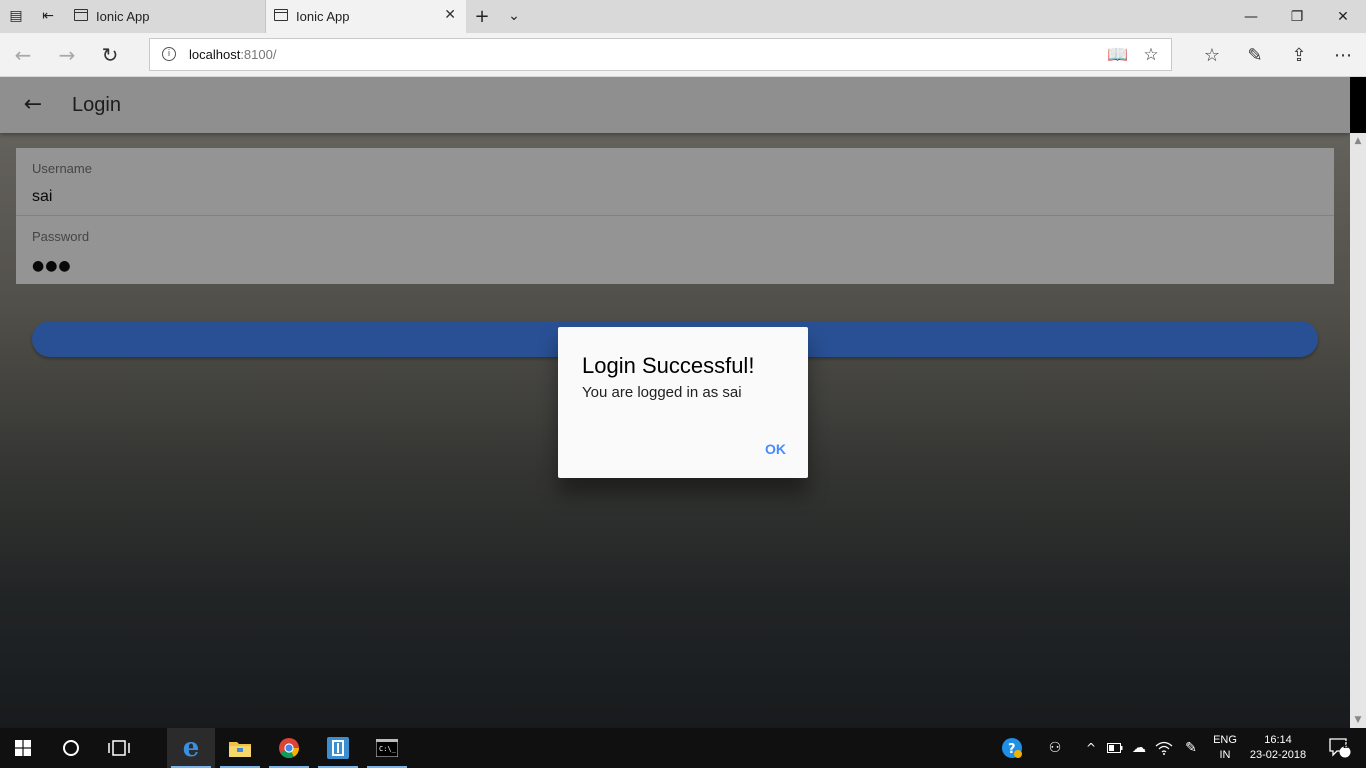 Image resolution: width=1366 pixels, height=768 pixels. What do you see at coordinates (169, 54) in the screenshot?
I see `info-icon: i` at bounding box center [169, 54].